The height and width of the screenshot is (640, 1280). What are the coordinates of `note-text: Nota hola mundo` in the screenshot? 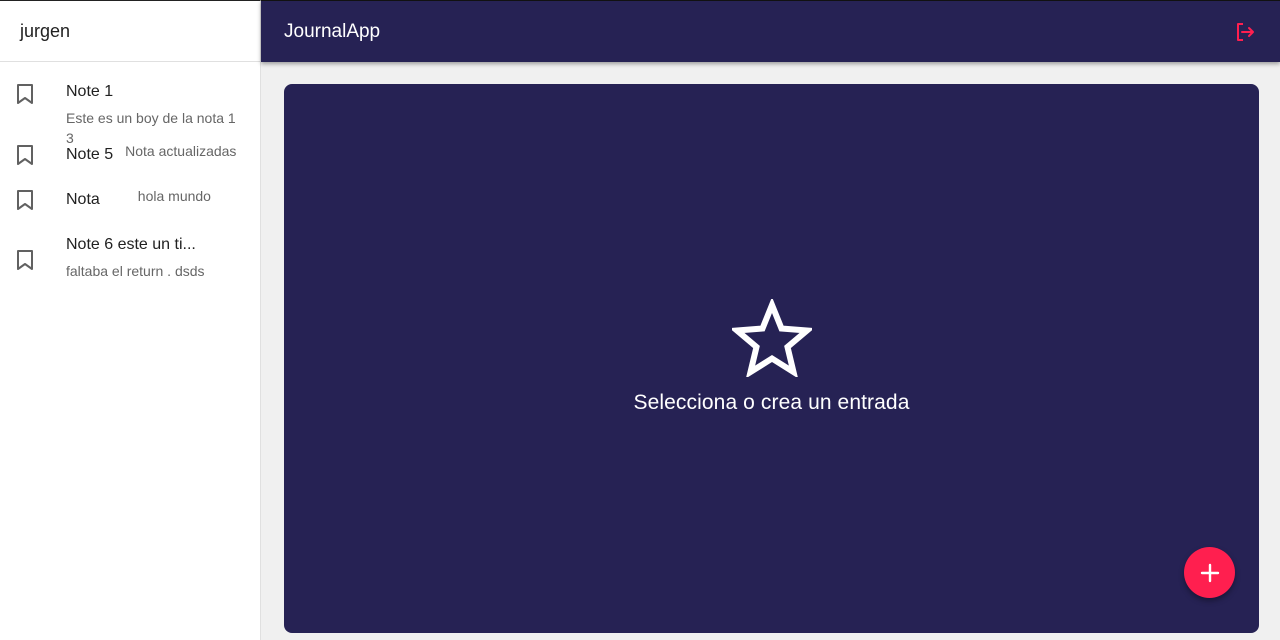 It's located at (155, 196).